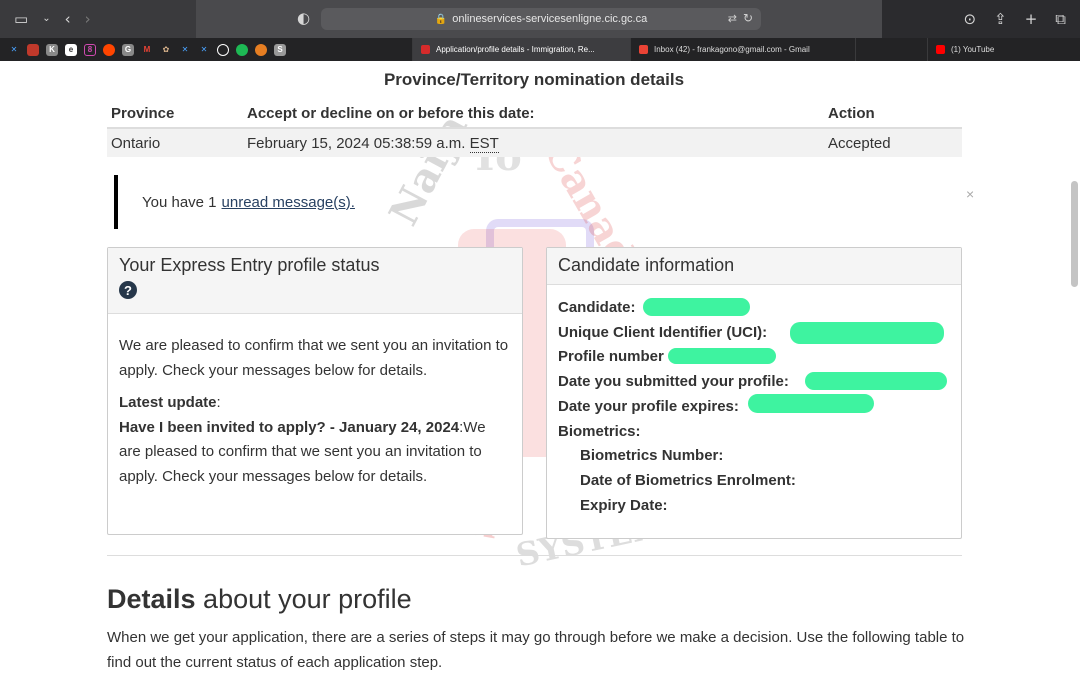 This screenshot has width=1080, height=675. I want to click on translate-icon: ⇄, so click(732, 18).